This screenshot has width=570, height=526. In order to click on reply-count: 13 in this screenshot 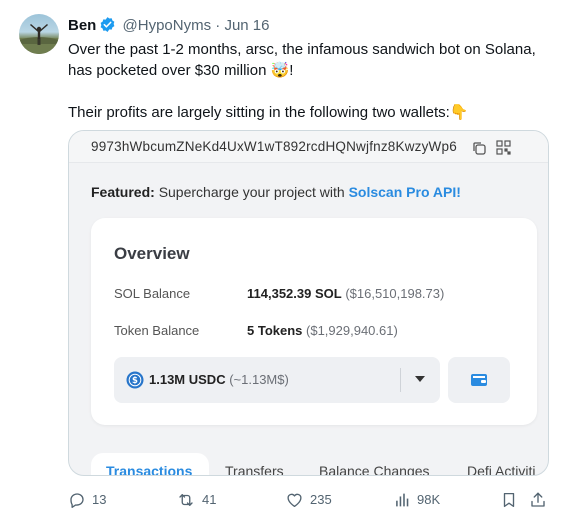, I will do `click(99, 499)`.